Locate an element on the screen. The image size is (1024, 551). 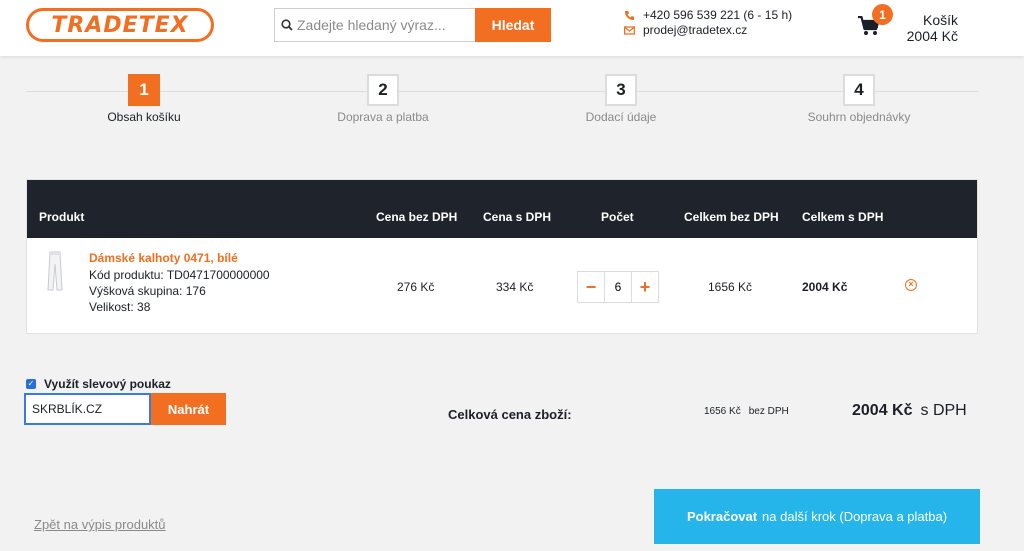
step-number: 4 is located at coordinates (859, 90).